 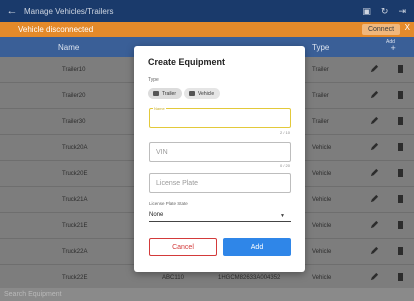 I want to click on chevron-down-icon: ▼, so click(x=282, y=216).